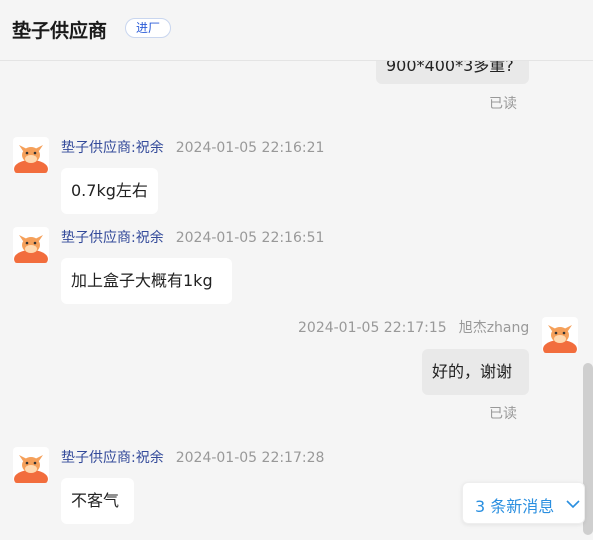  I want to click on message-meta: 垫子供应商:祝余 2024-01-05 22:17:28, so click(192, 457).